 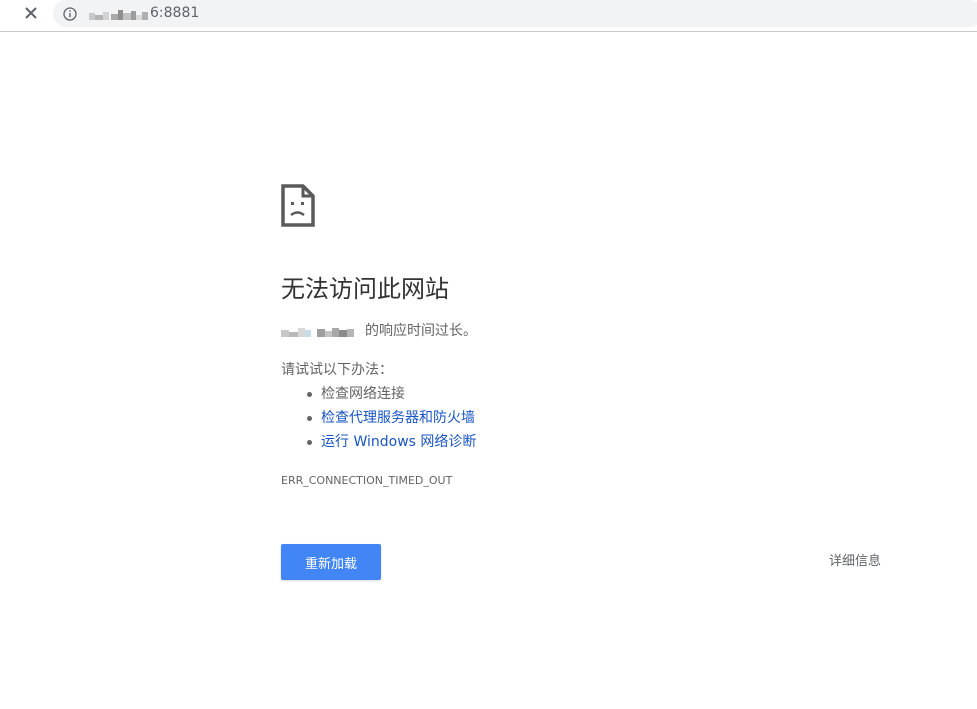 What do you see at coordinates (4, 14) in the screenshot?
I see `arrow-forward-icon: ›` at bounding box center [4, 14].